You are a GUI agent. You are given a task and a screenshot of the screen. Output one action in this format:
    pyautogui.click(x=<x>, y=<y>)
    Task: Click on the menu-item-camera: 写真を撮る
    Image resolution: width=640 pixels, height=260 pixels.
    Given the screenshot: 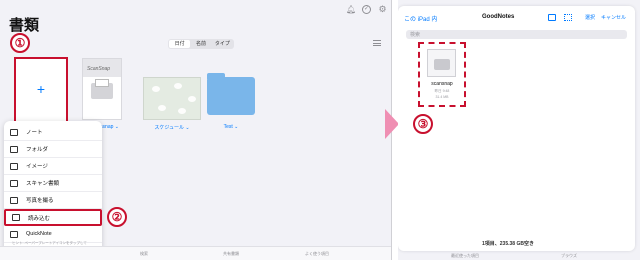 What is the action you would take?
    pyautogui.click(x=53, y=200)
    